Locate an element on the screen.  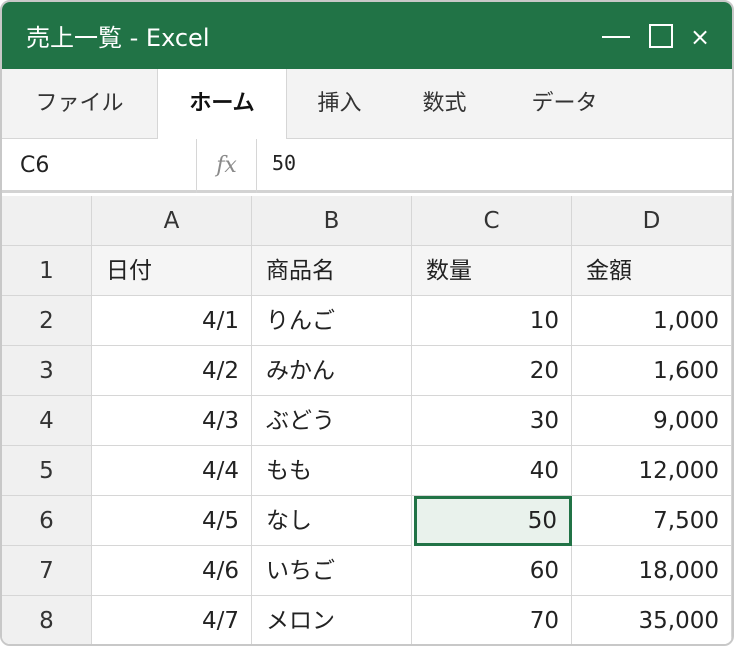
cell-d5: 12,000 is located at coordinates (652, 471).